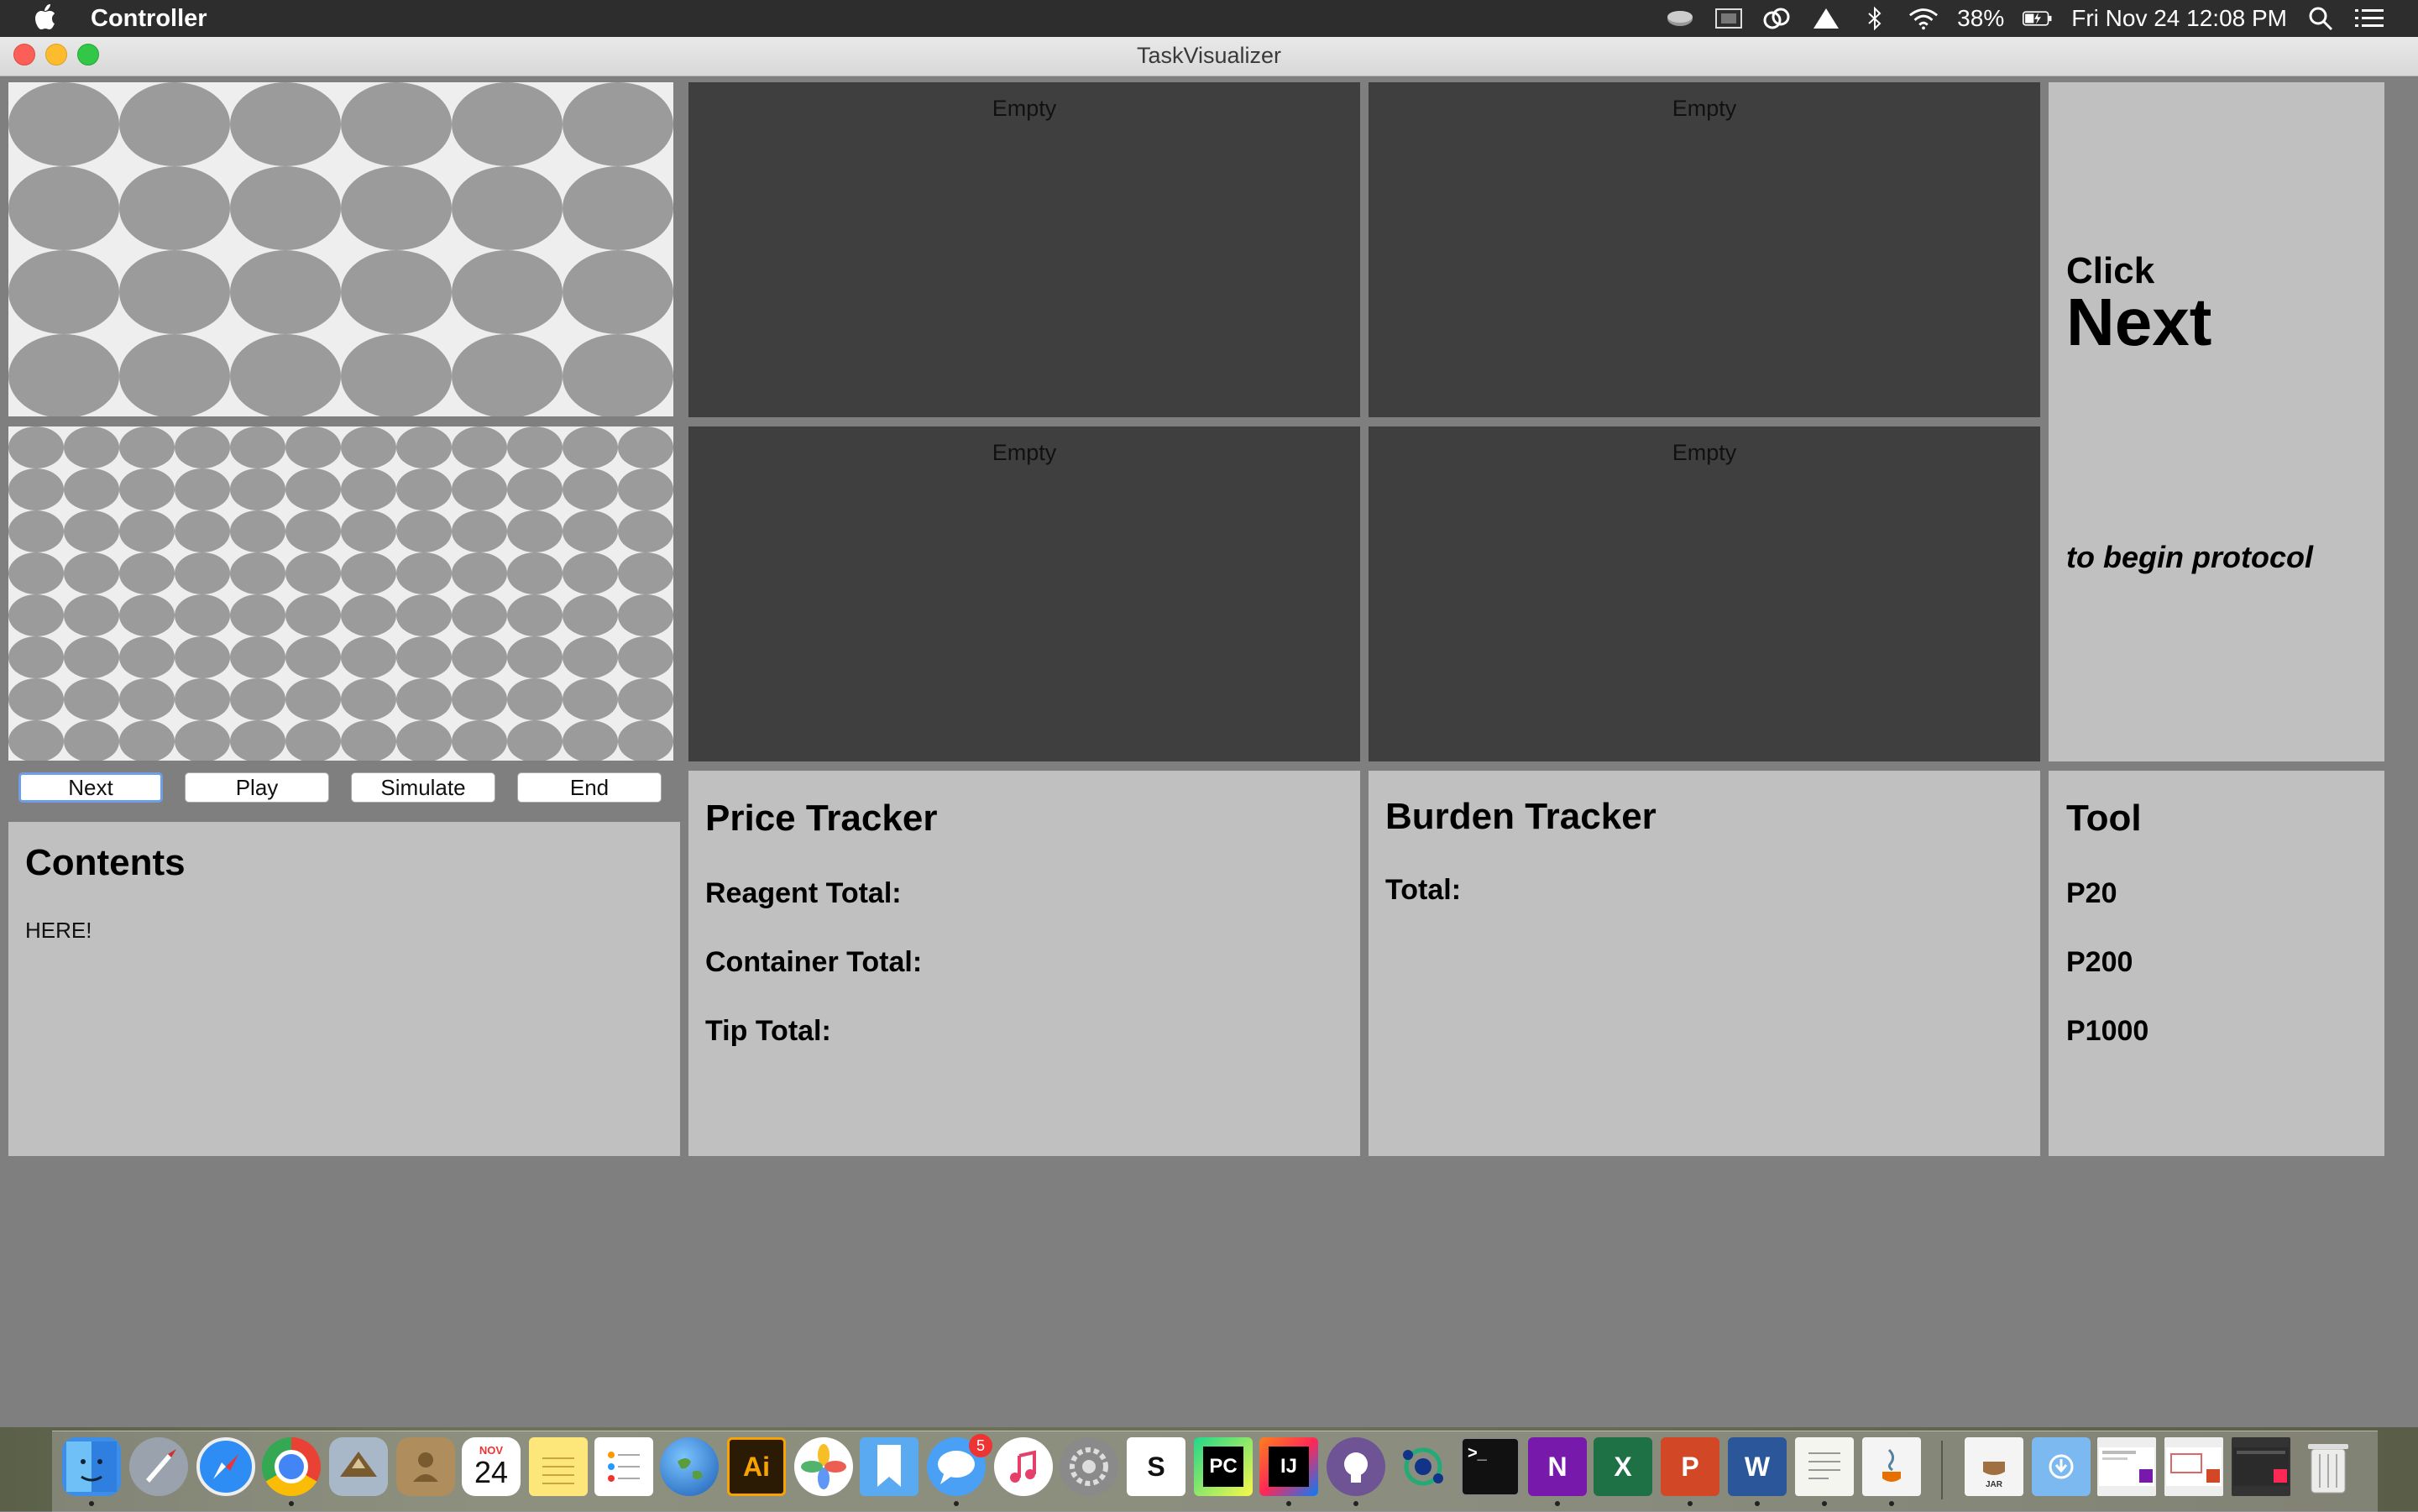 The width and height of the screenshot is (2418, 1512). What do you see at coordinates (2328, 1466) in the screenshot?
I see `trash-icon` at bounding box center [2328, 1466].